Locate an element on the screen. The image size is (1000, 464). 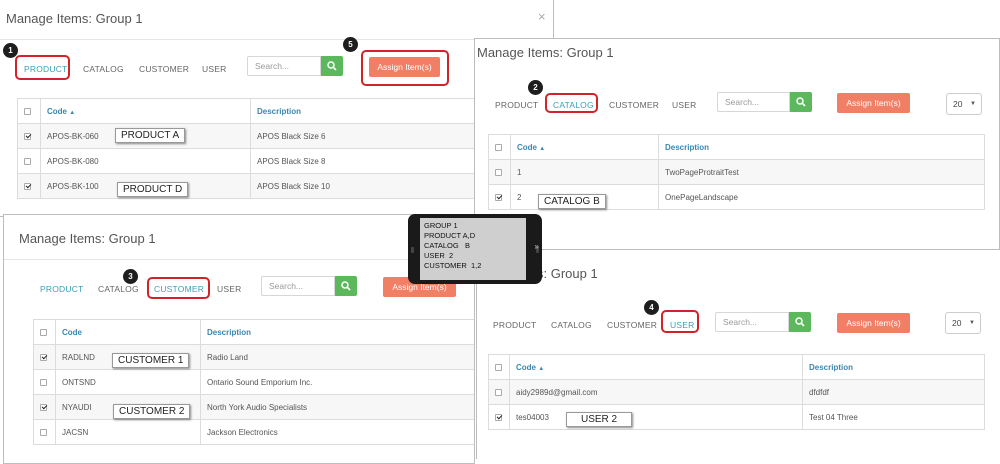
table-row: RADLND Radio Land is located at coordinates (253, 357).